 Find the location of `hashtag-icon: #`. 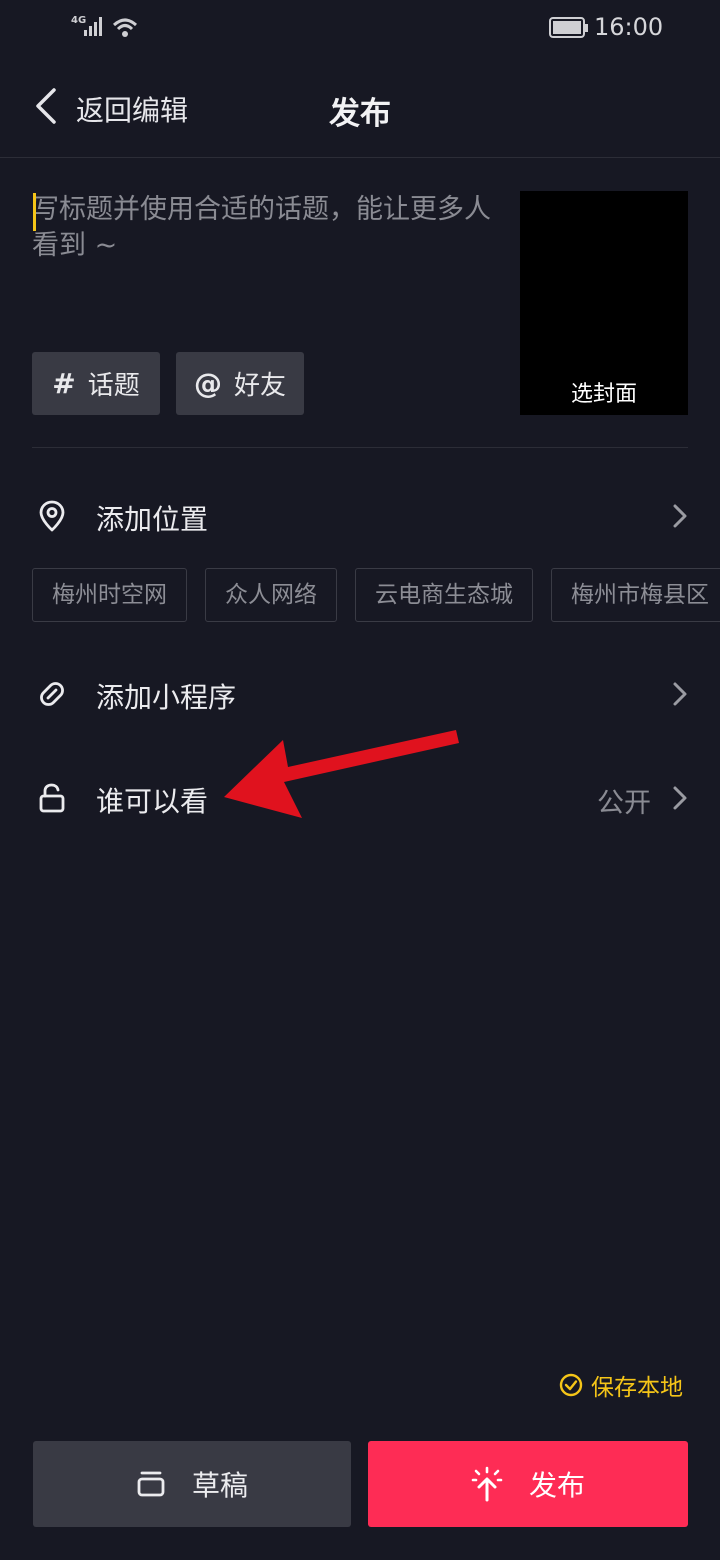

hashtag-icon: # is located at coordinates (64, 383).